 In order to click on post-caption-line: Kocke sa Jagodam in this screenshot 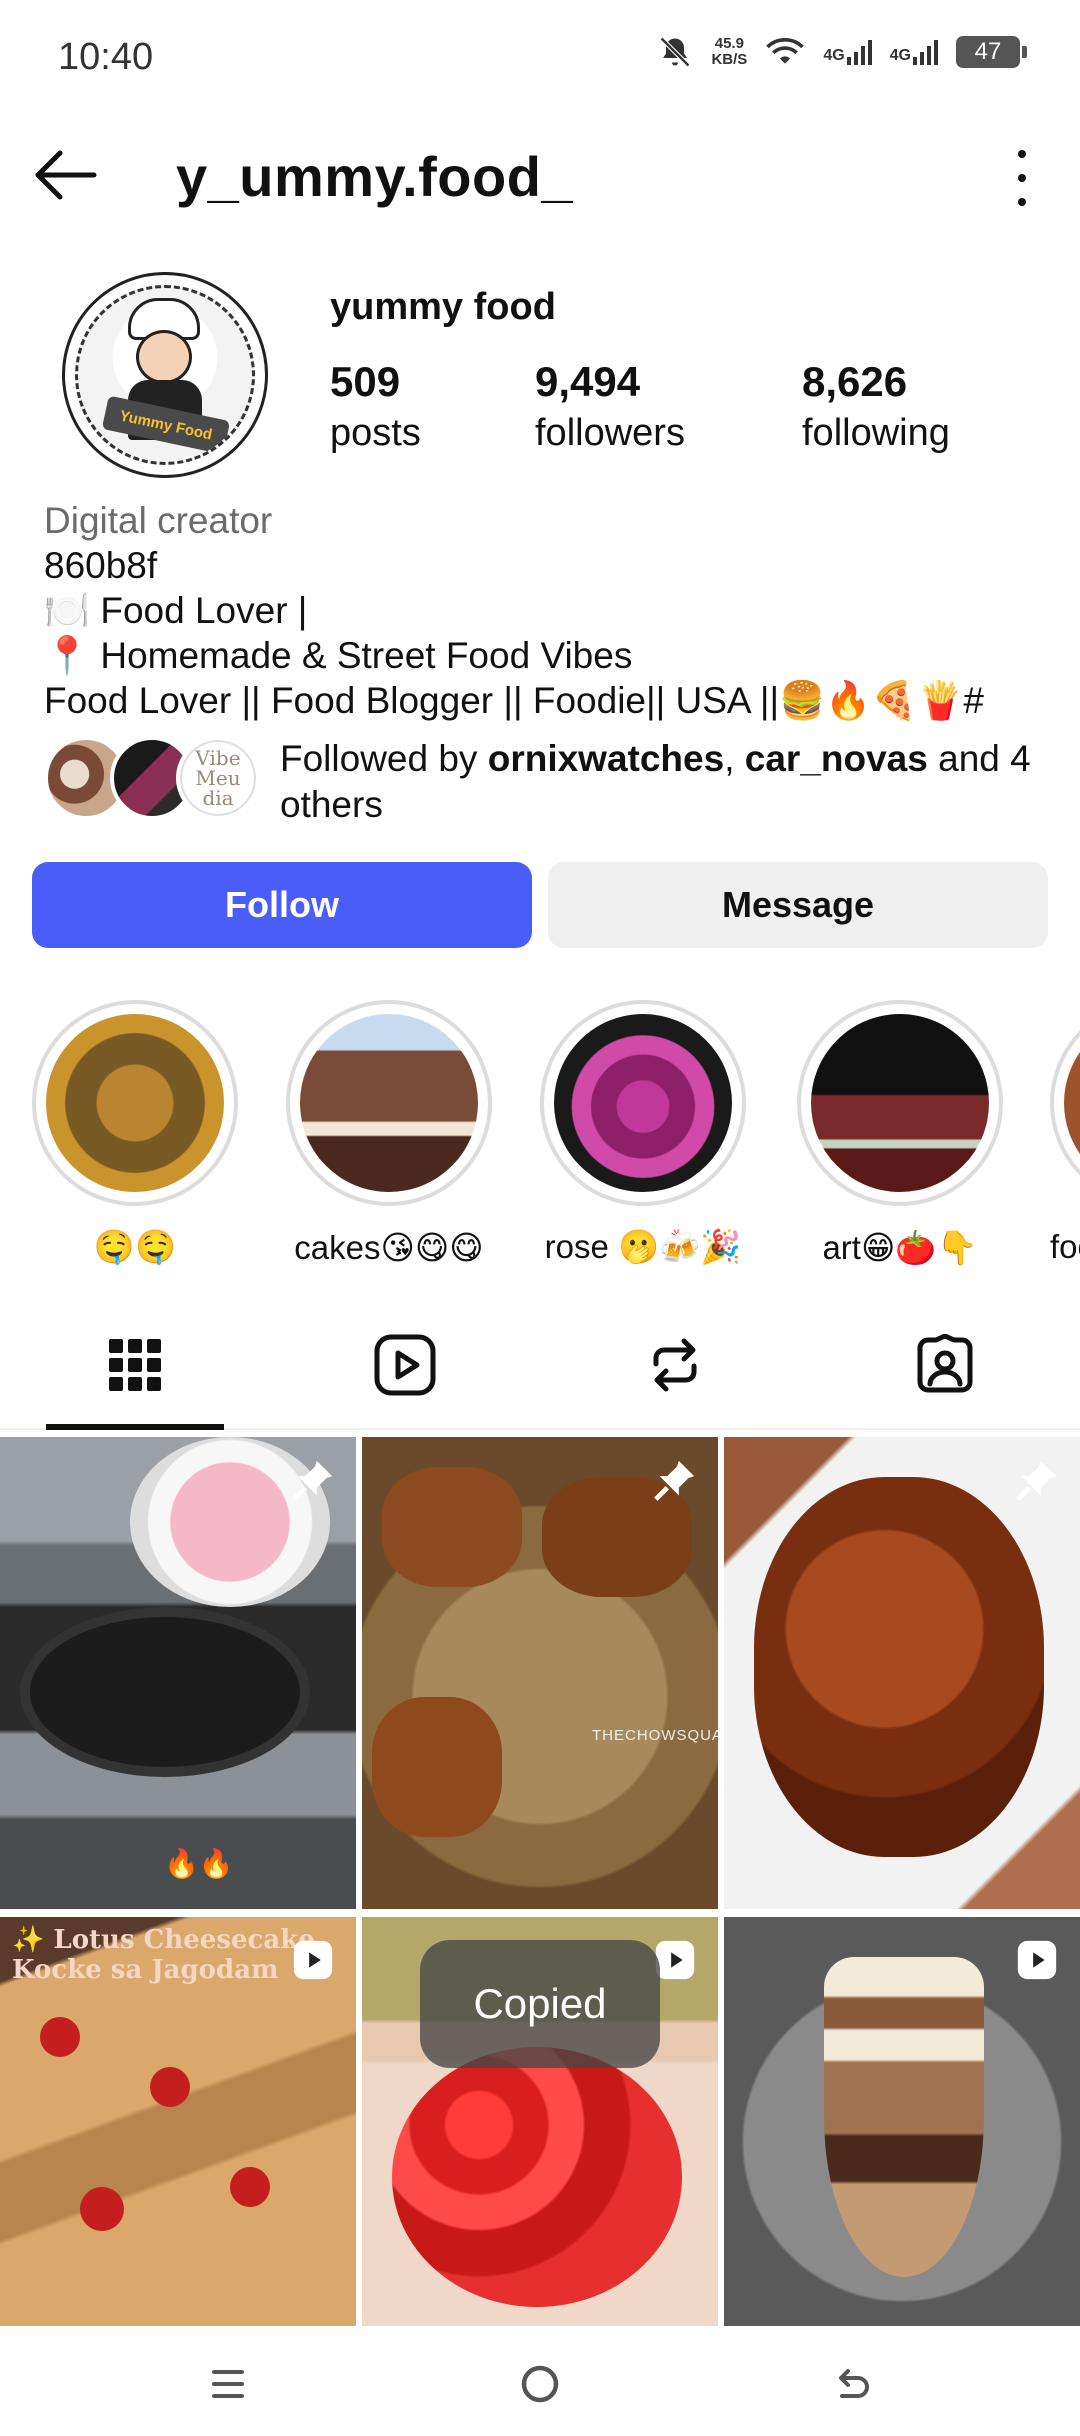, I will do `click(145, 1970)`.